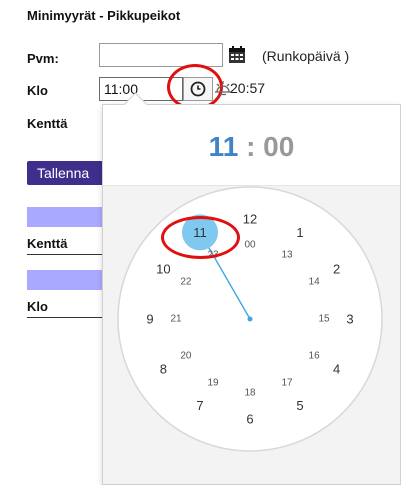 The image size is (401, 485). I want to click on page-title: Minimyyrät - Pikkupeikot, so click(104, 15).